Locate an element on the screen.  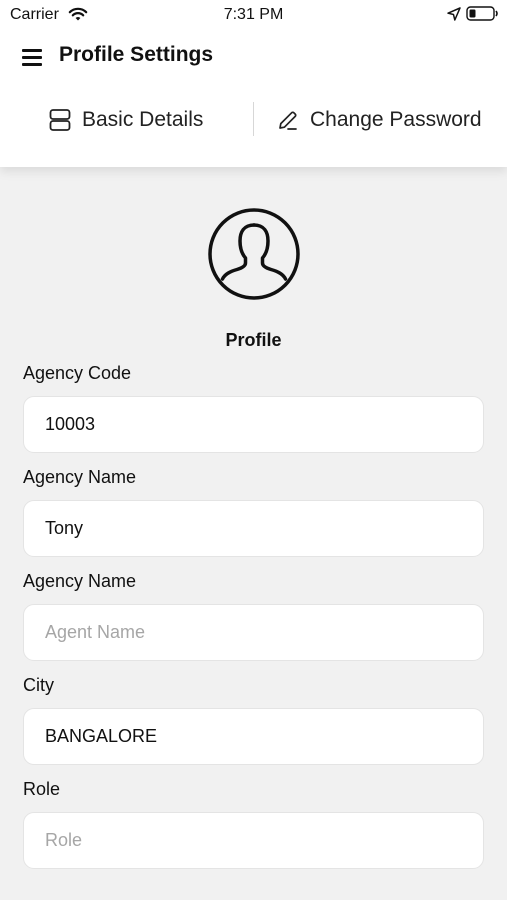
pencil-icon is located at coordinates (288, 120).